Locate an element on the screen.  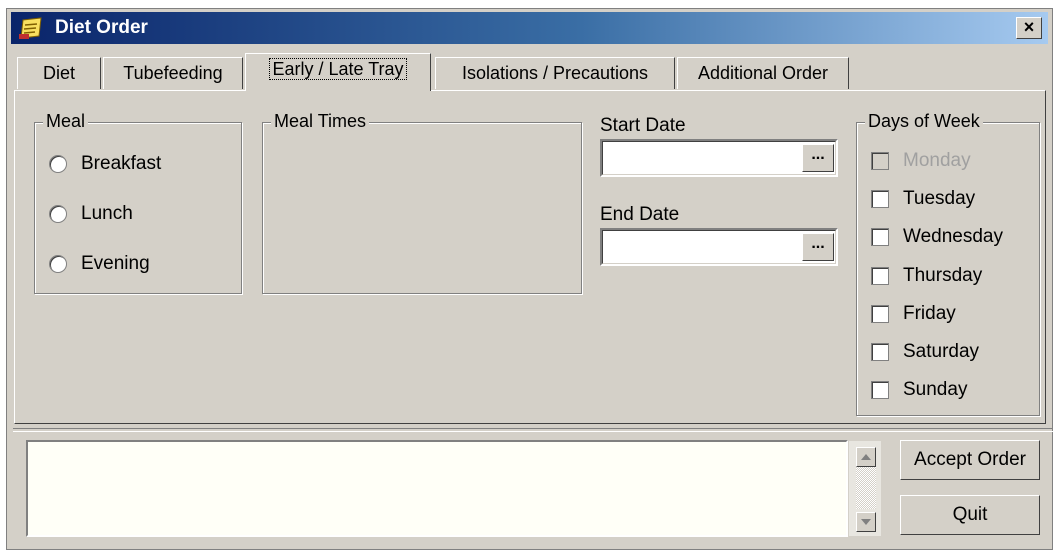
tuesday-checkbox: Tuesday is located at coordinates (923, 199).